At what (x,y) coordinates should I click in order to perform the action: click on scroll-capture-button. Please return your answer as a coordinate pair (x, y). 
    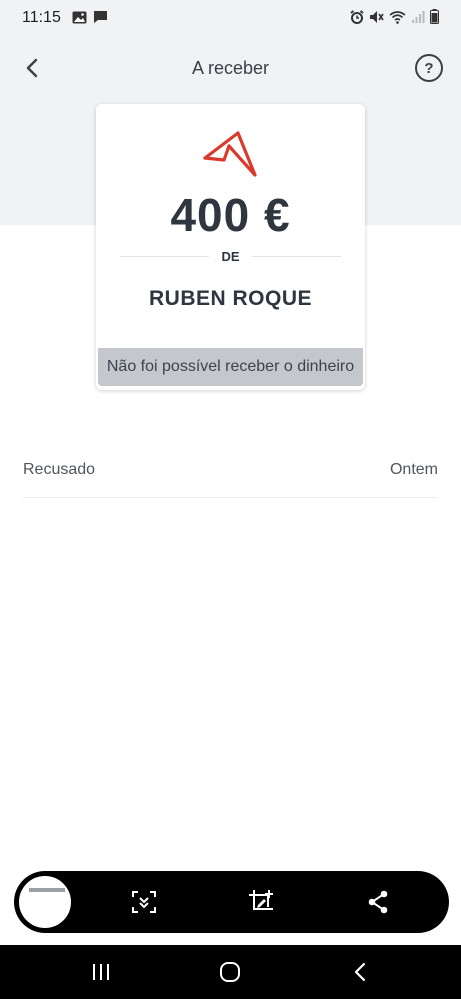
    Looking at the image, I should click on (144, 902).